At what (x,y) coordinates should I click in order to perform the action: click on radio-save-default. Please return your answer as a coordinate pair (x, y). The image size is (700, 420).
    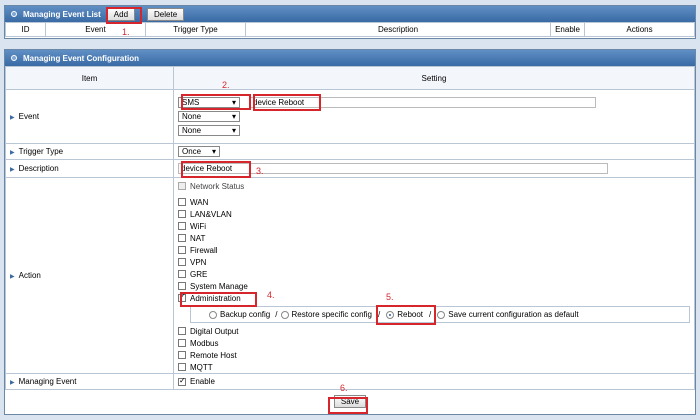
    Looking at the image, I should click on (441, 314).